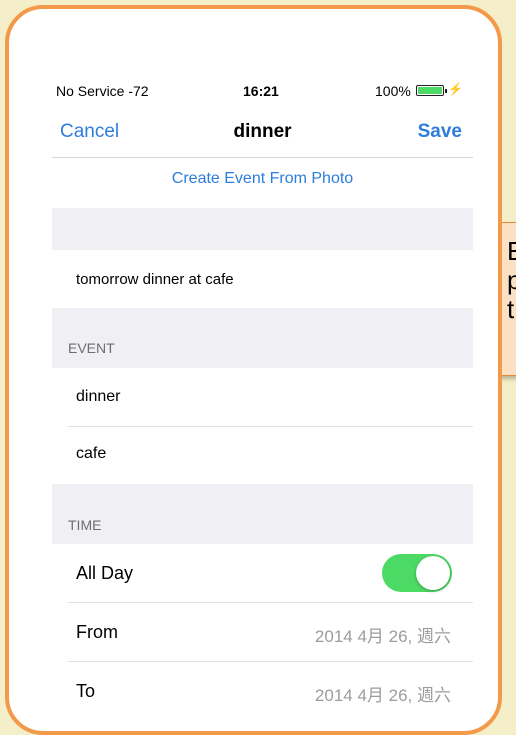 This screenshot has width=516, height=735. I want to click on callout-text: E p t, so click(511, 280).